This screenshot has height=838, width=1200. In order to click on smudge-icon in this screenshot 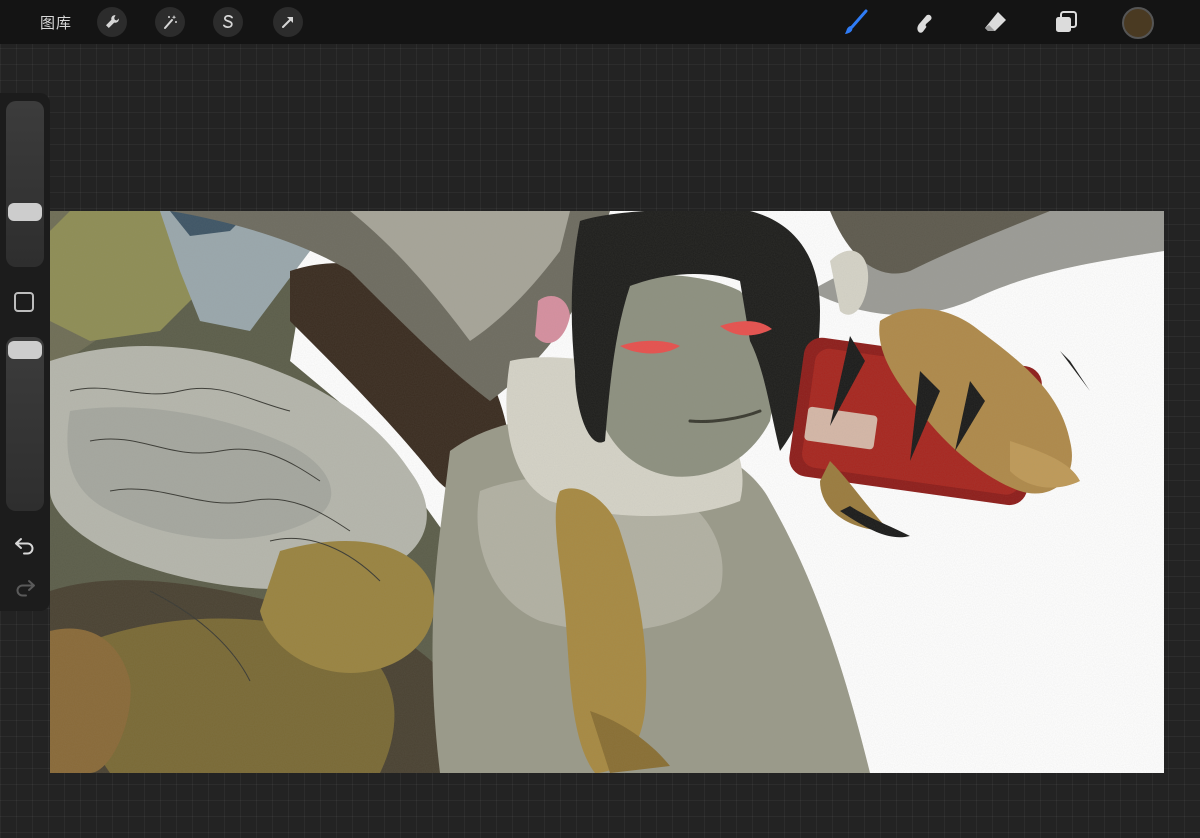, I will do `click(924, 23)`.